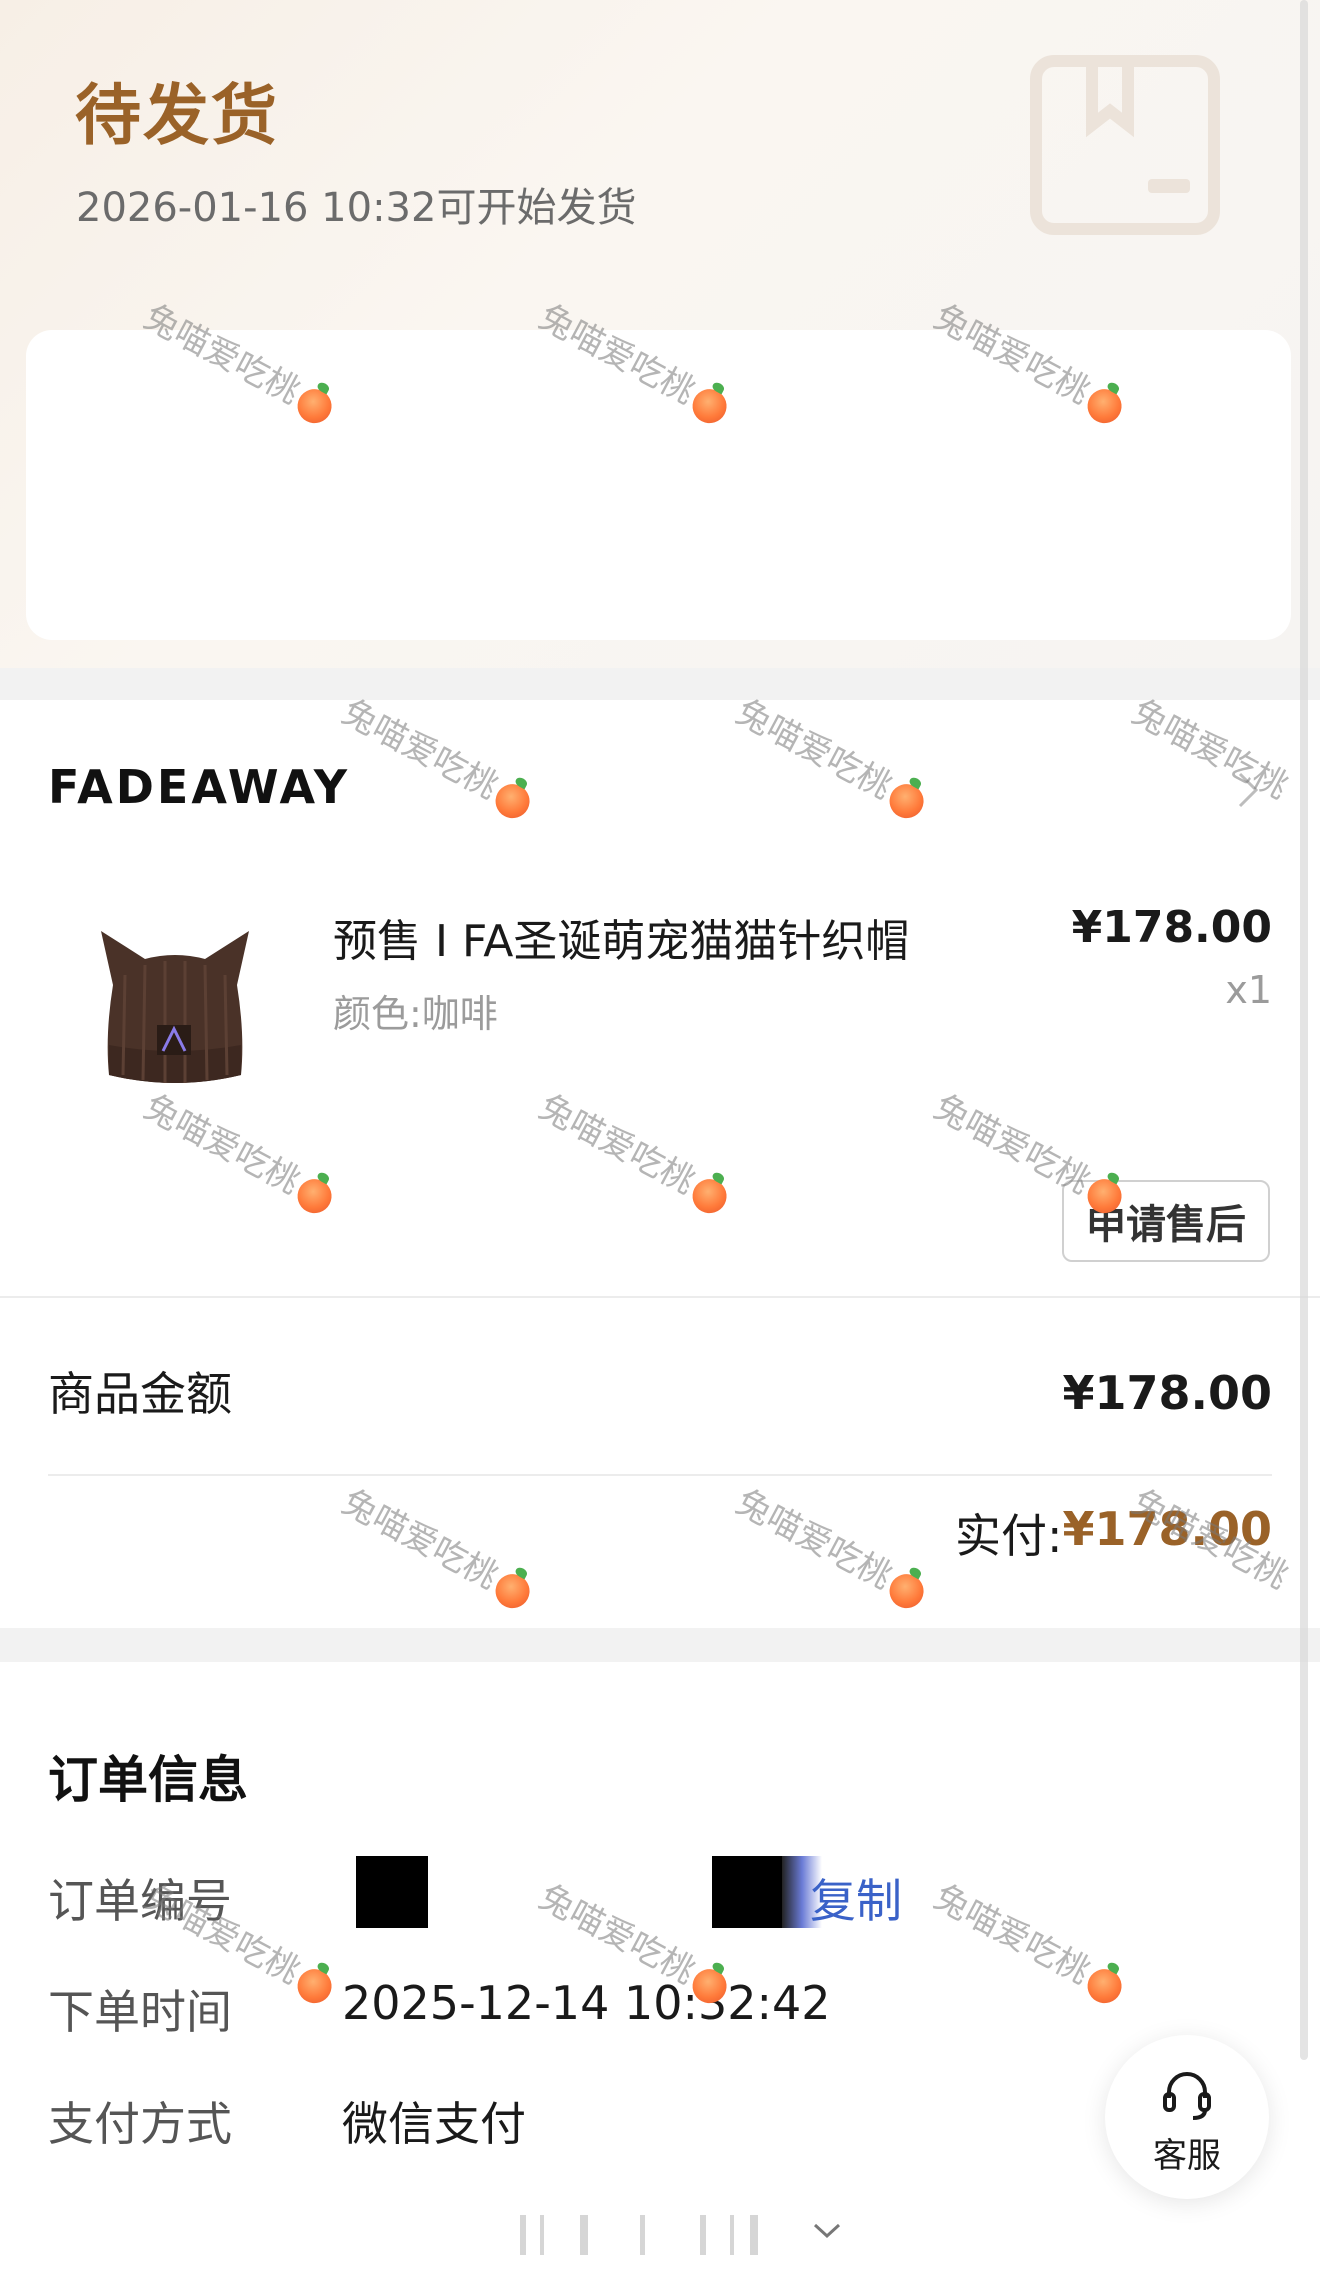  I want to click on product-image, so click(175, 1010).